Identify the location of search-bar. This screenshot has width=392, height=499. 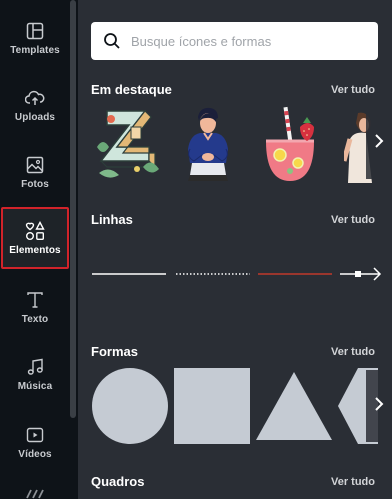
(234, 41).